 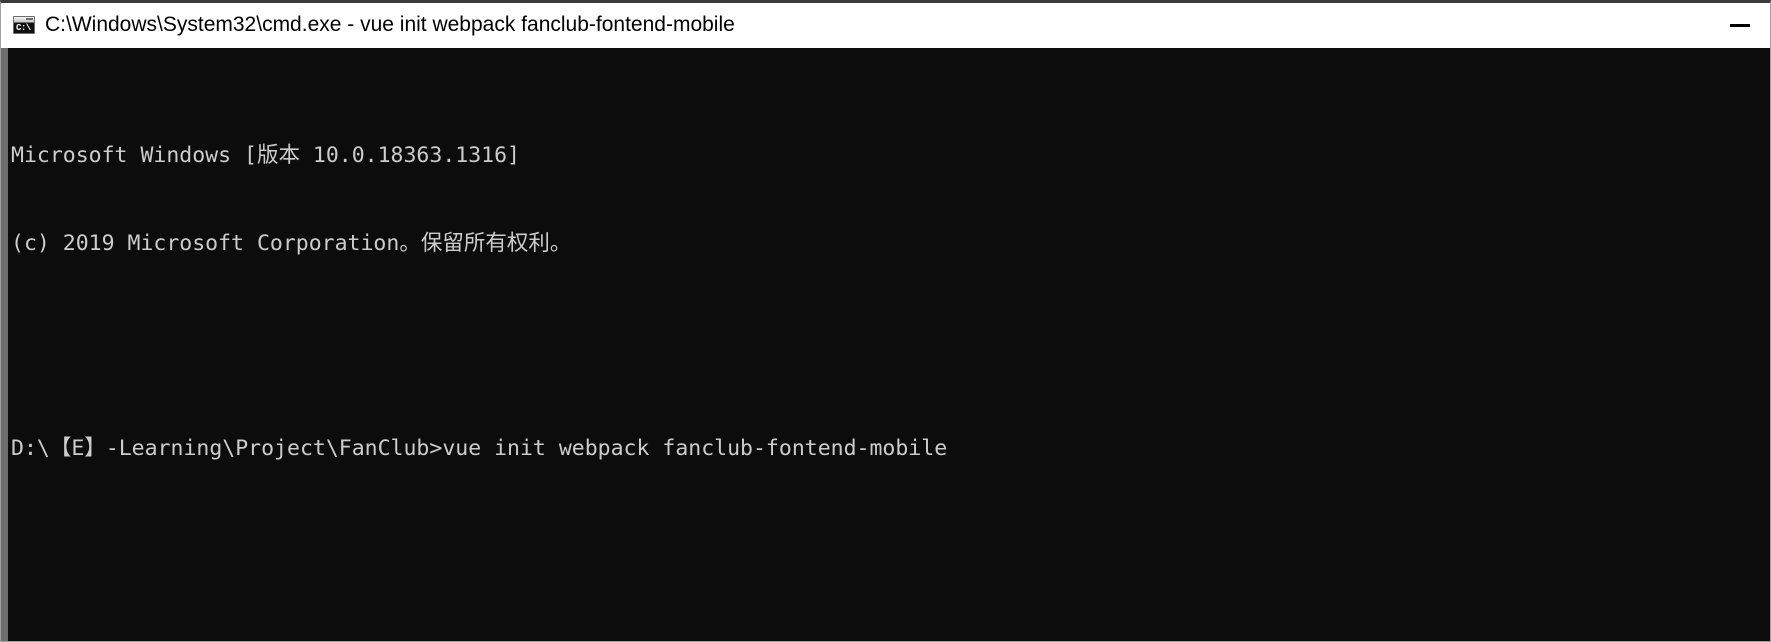 I want to click on question-project-name: ? Project name fanclub-fontend-mobile, so click(x=889, y=640).